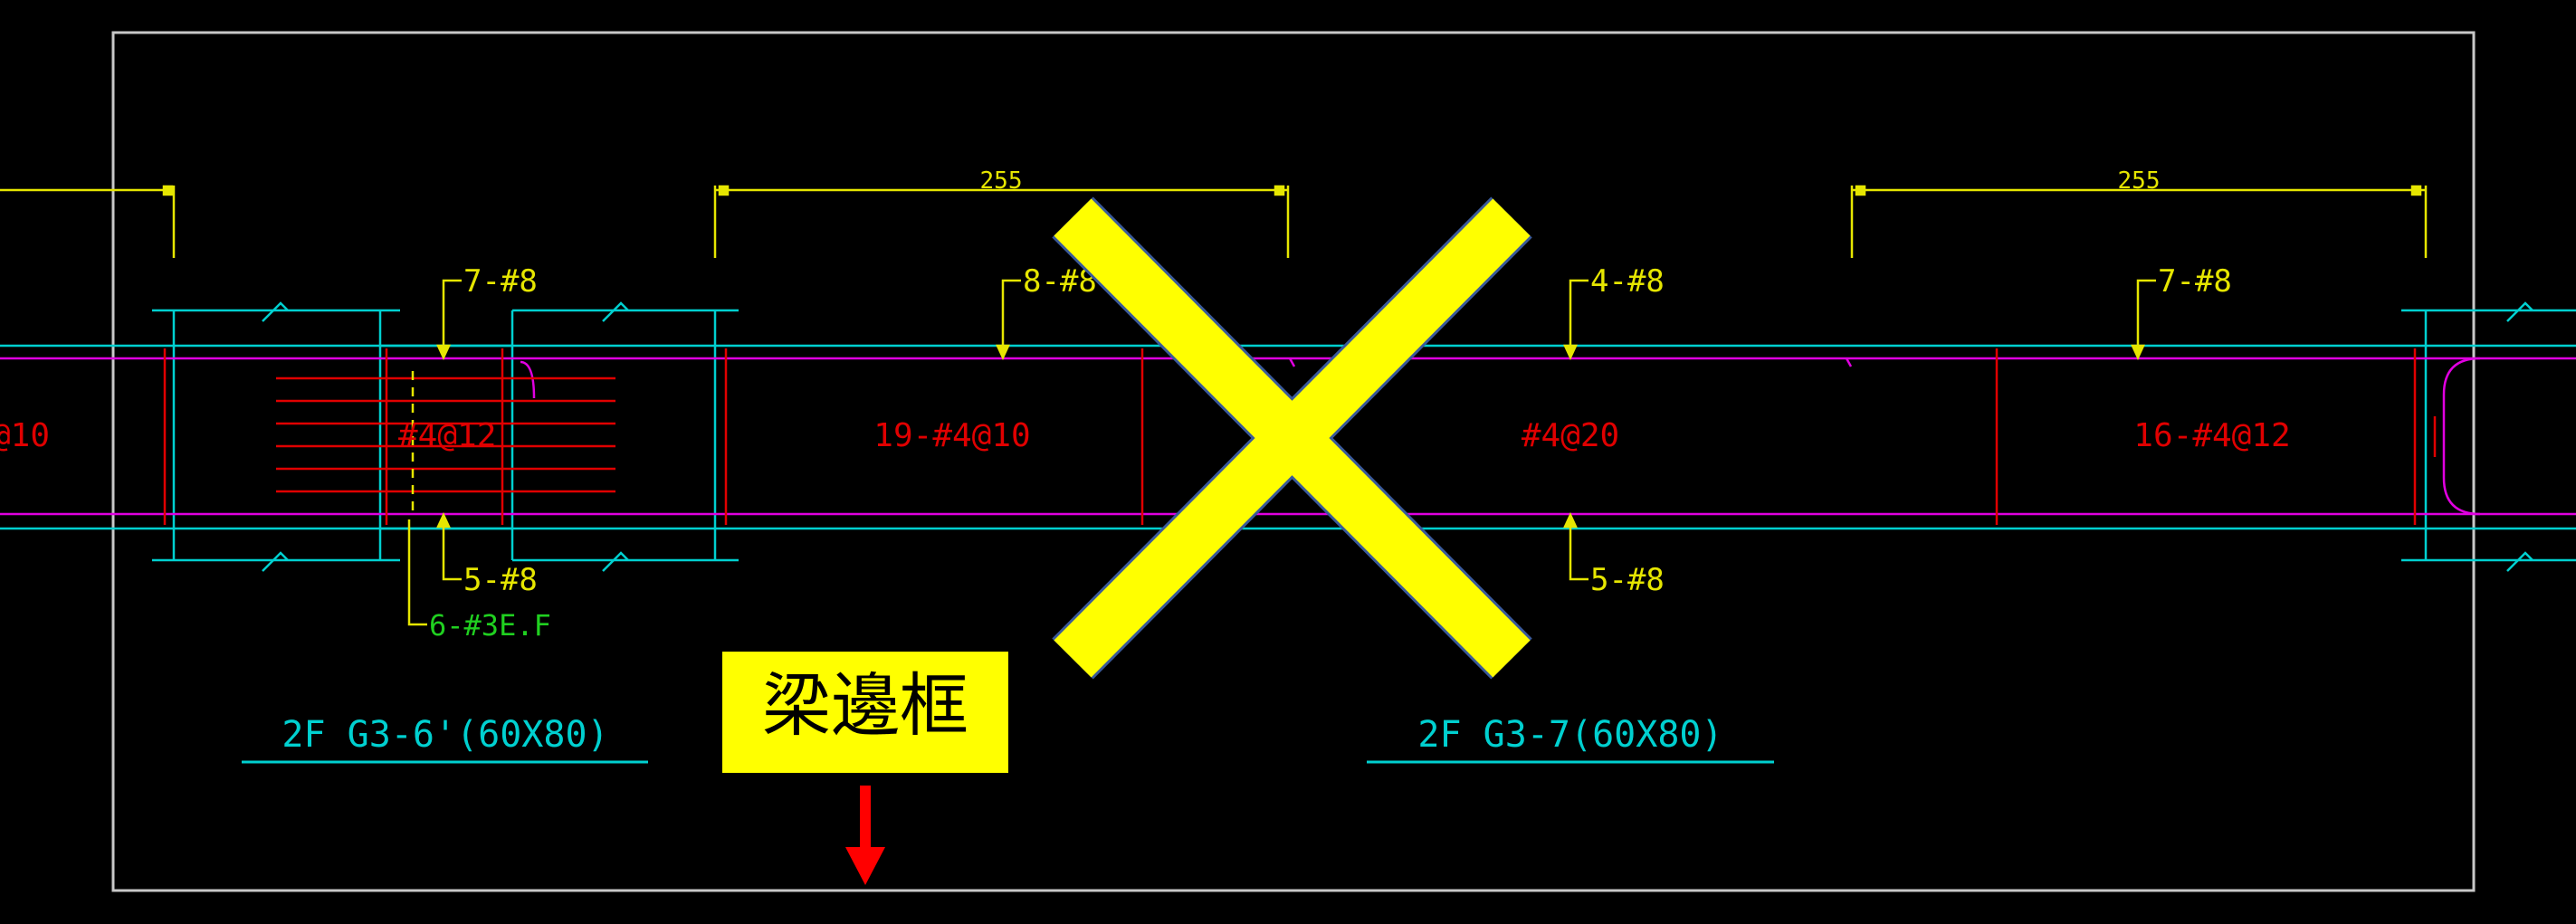  What do you see at coordinates (1628, 281) in the screenshot?
I see `rebar-label-beam-top-mid: 4-#8` at bounding box center [1628, 281].